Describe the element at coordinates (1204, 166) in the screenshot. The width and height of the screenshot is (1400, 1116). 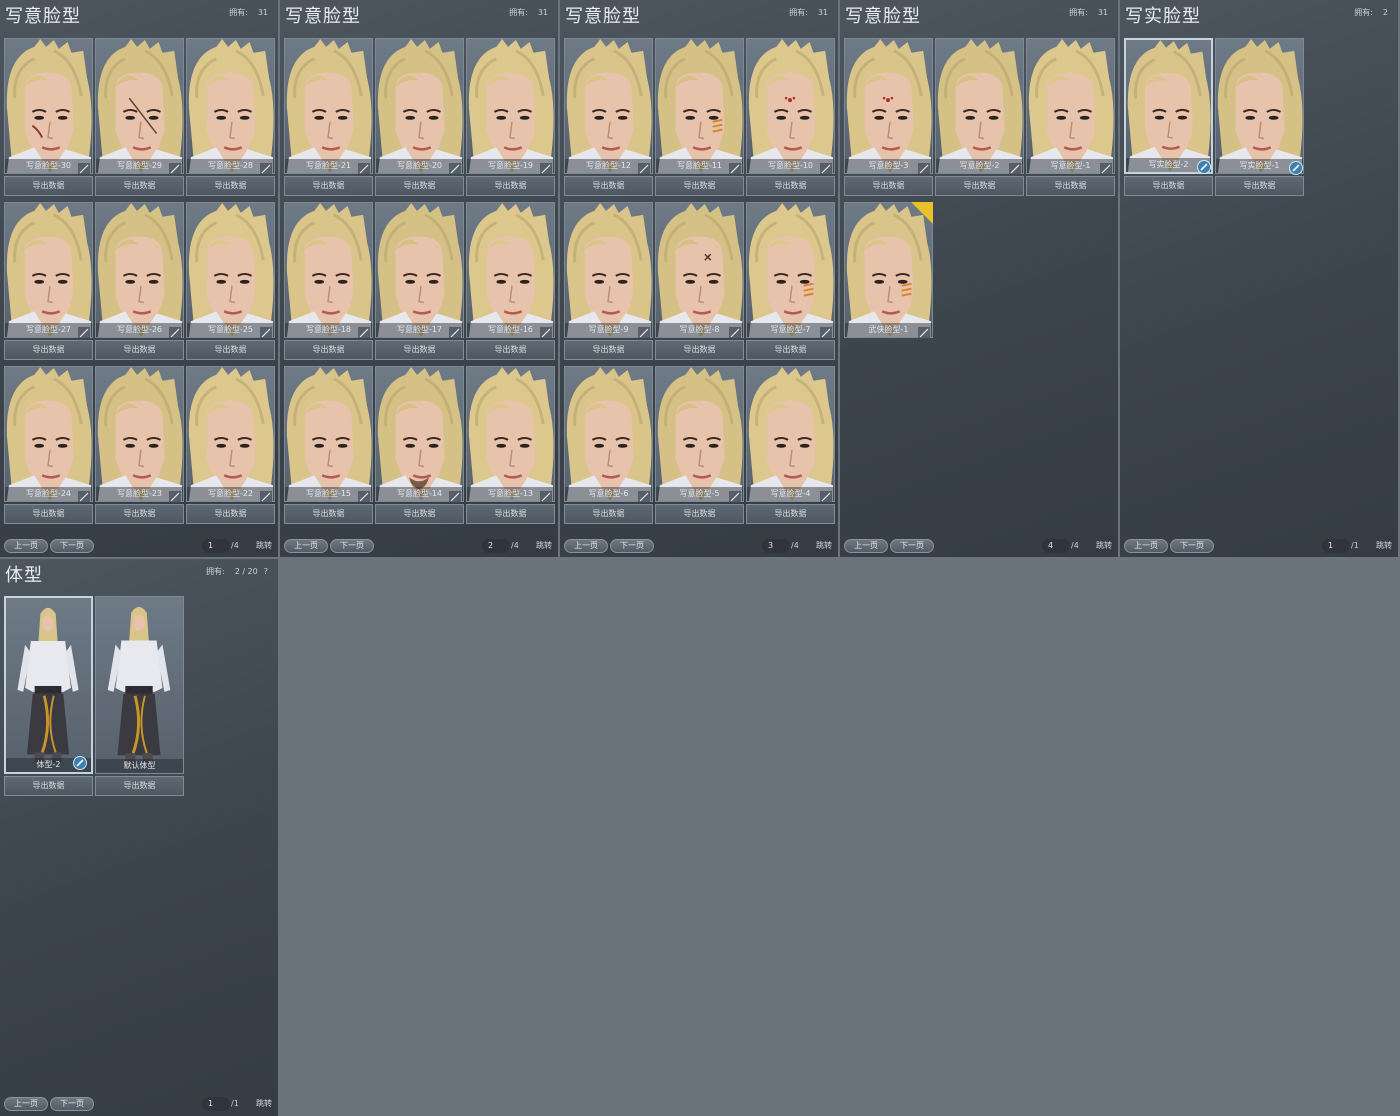
I see `in-use-check-icon` at that location.